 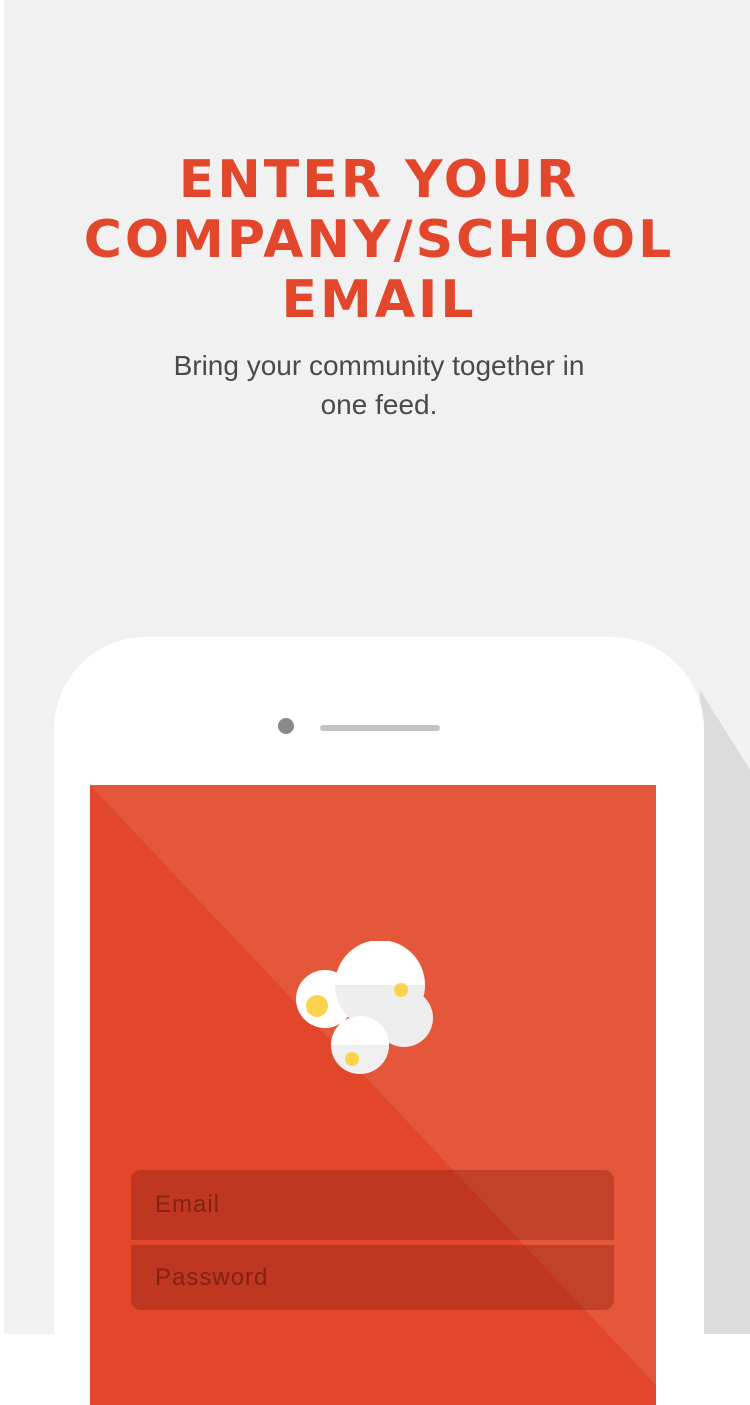 I want to click on email-field: Email, so click(x=372, y=1205).